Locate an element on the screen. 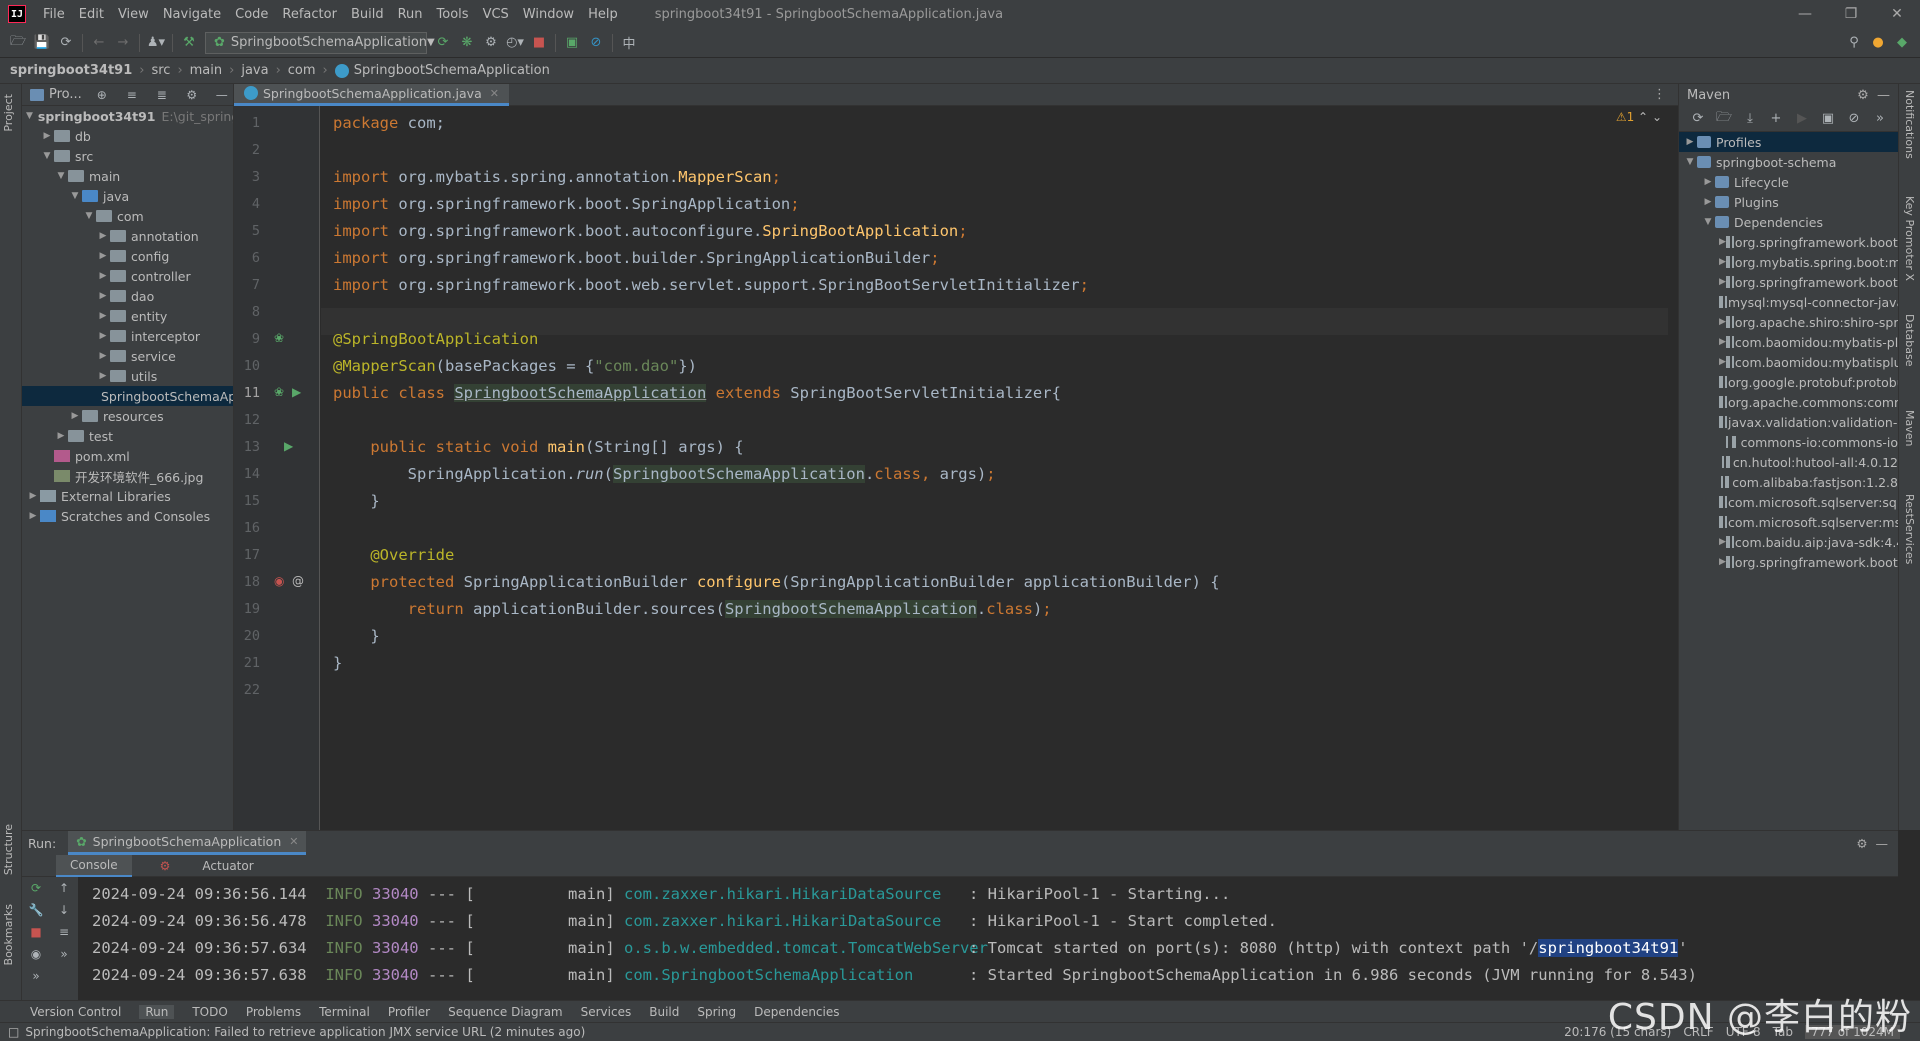  maven-dependency-item: ▶ org.apache.shiro:shiro-spring is located at coordinates (1788, 322).